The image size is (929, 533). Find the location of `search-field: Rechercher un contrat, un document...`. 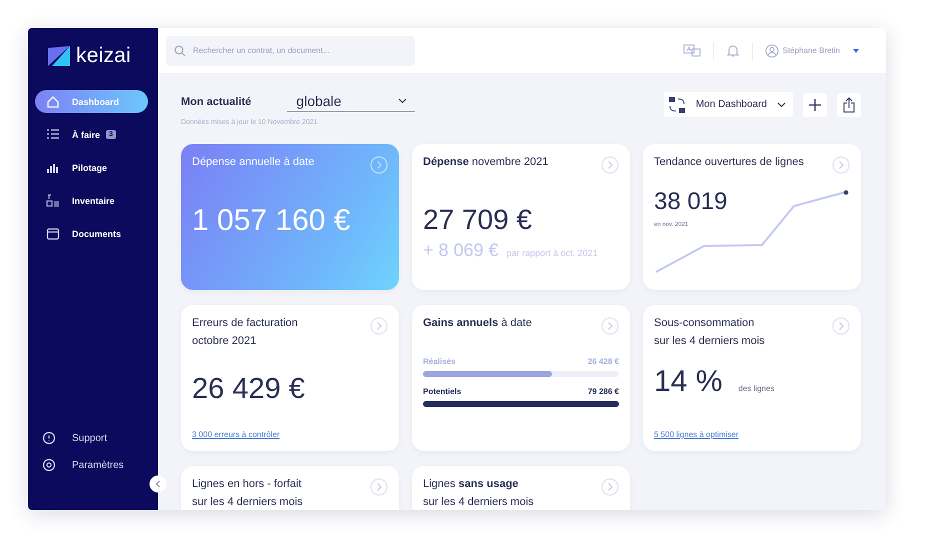

search-field: Rechercher un contrat, un document... is located at coordinates (290, 51).